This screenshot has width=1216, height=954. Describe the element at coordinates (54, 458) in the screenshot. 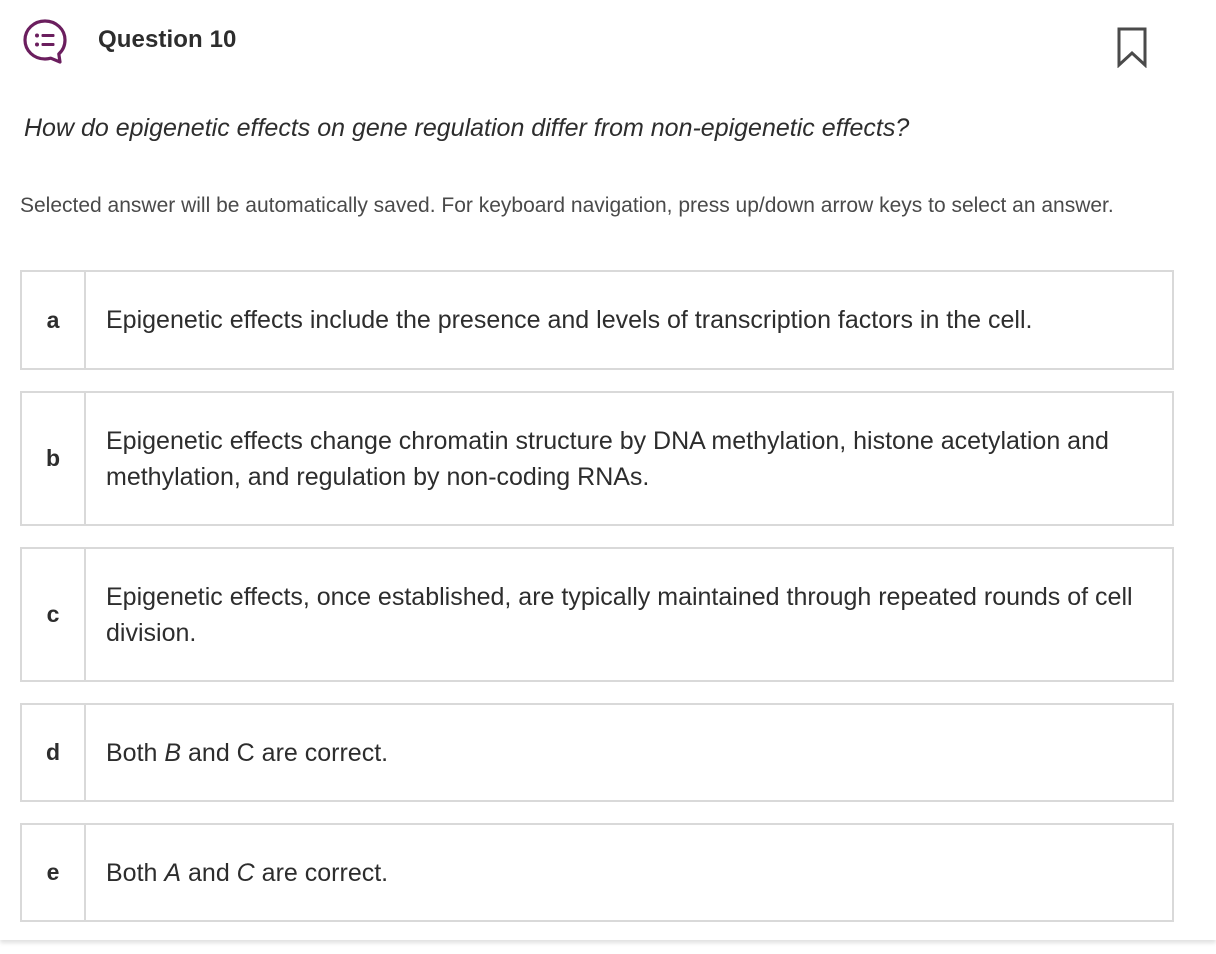

I see `option-letter: b` at that location.